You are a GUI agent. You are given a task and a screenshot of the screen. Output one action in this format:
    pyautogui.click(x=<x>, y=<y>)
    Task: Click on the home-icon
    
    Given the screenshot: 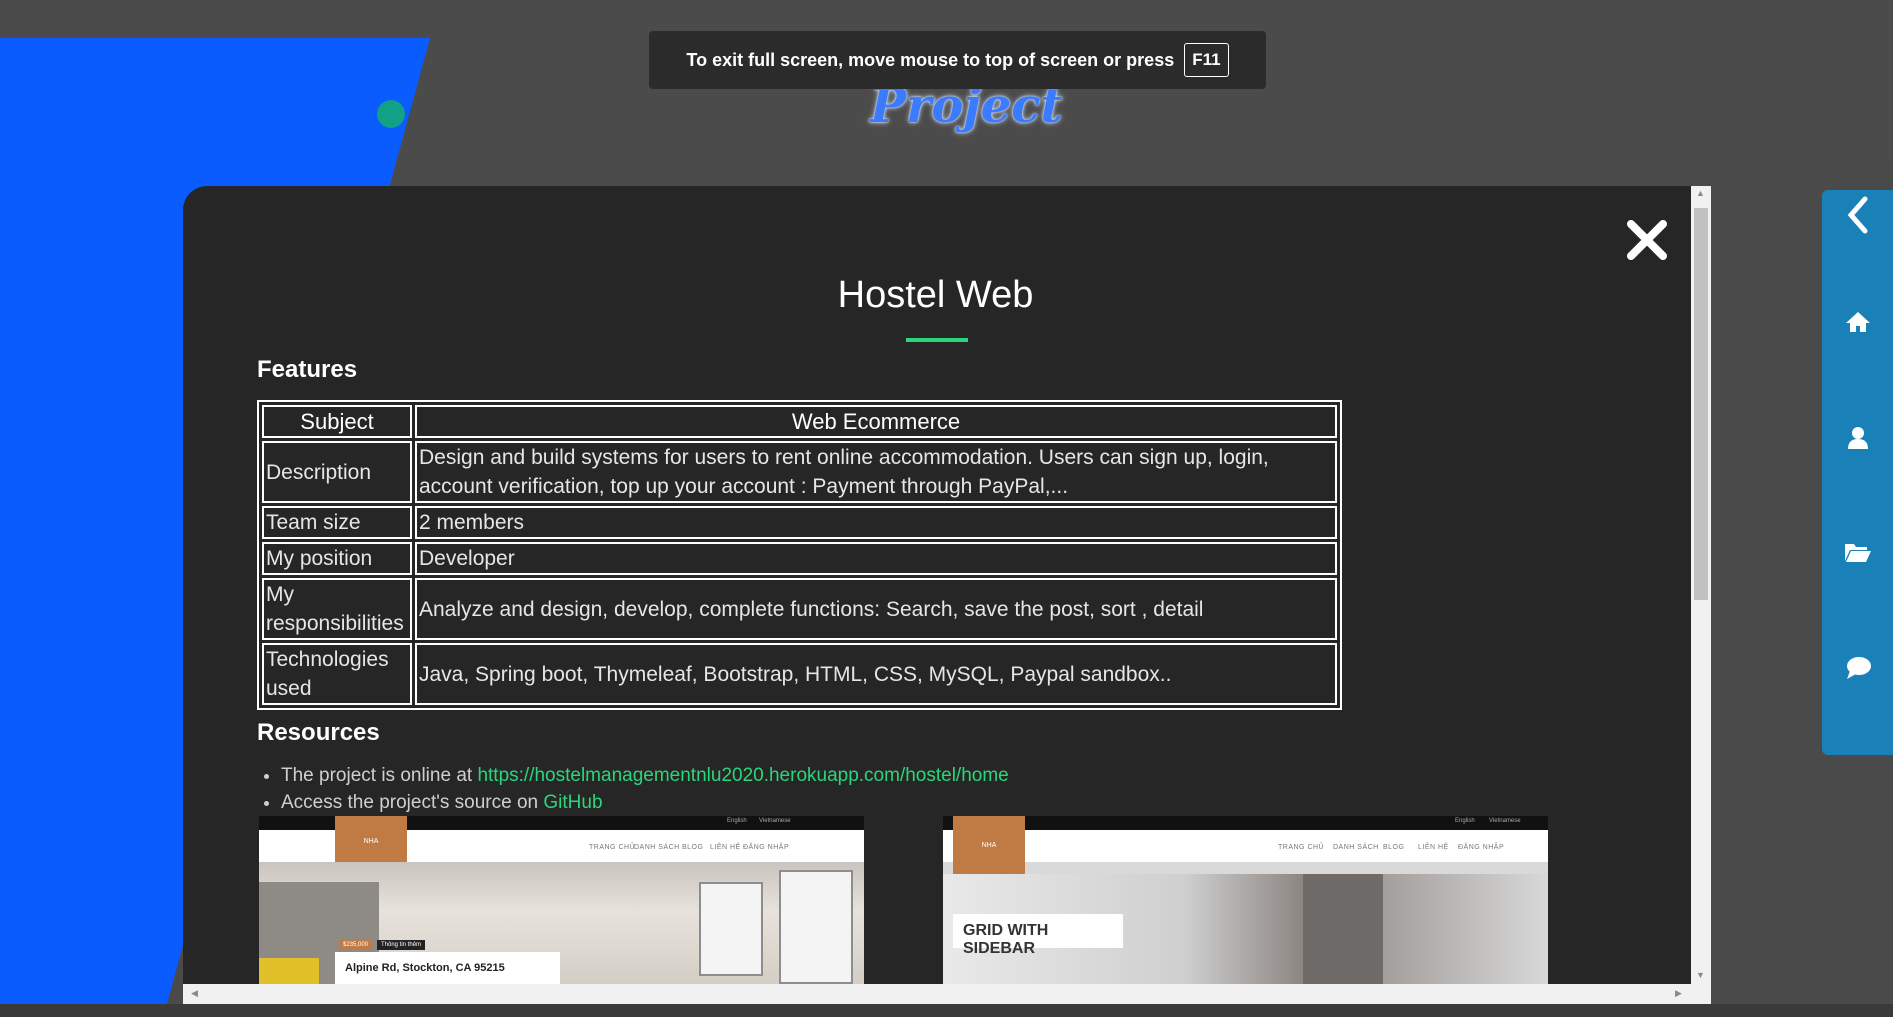 What is the action you would take?
    pyautogui.click(x=1857, y=322)
    